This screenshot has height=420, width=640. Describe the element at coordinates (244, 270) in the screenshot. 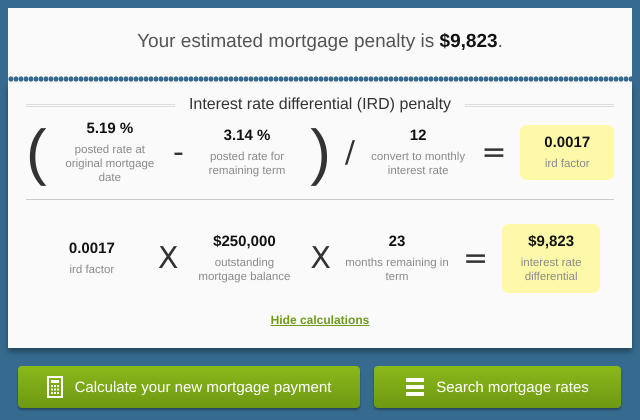

I see `caption-text: outstanding mortgage balance` at that location.